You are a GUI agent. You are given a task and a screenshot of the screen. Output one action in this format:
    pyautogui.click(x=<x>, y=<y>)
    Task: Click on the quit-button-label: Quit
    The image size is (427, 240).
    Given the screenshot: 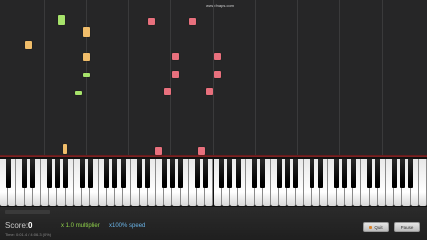 What is the action you would take?
    pyautogui.click(x=378, y=227)
    